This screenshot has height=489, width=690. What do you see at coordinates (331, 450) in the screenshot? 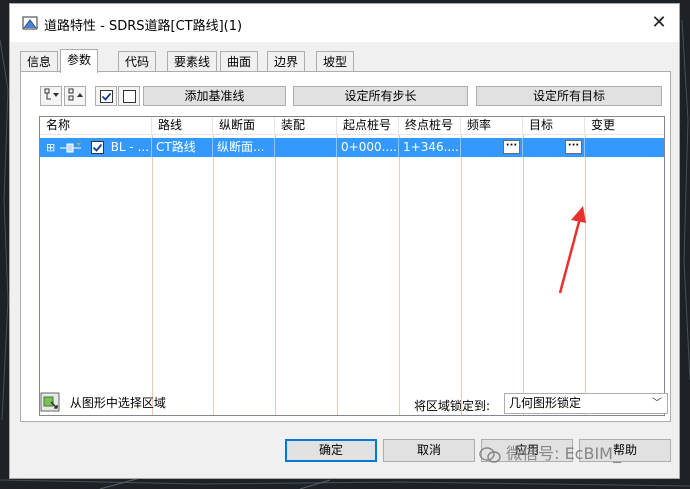
I see `ok-button: 确定` at bounding box center [331, 450].